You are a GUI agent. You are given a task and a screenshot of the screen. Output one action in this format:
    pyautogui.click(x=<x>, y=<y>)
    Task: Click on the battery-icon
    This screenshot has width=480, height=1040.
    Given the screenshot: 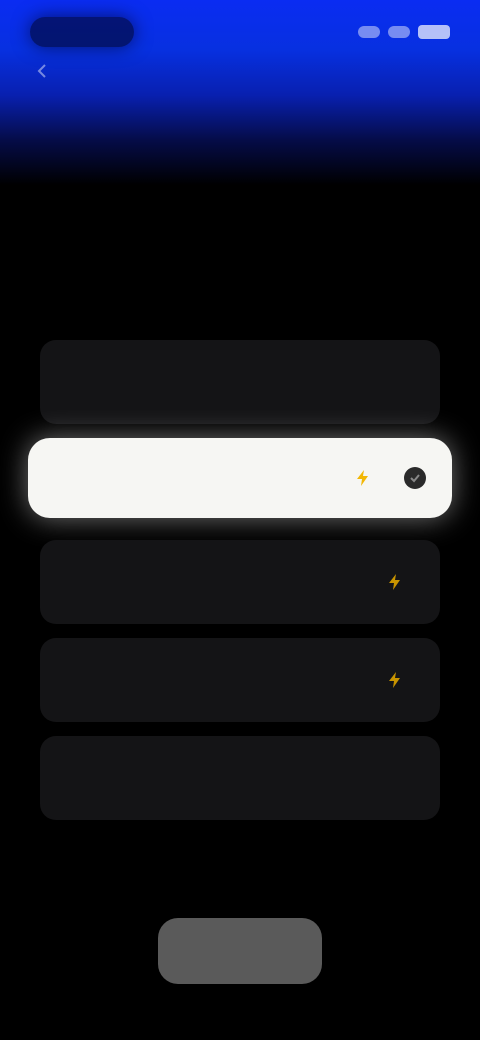 What is the action you would take?
    pyautogui.click(x=434, y=32)
    